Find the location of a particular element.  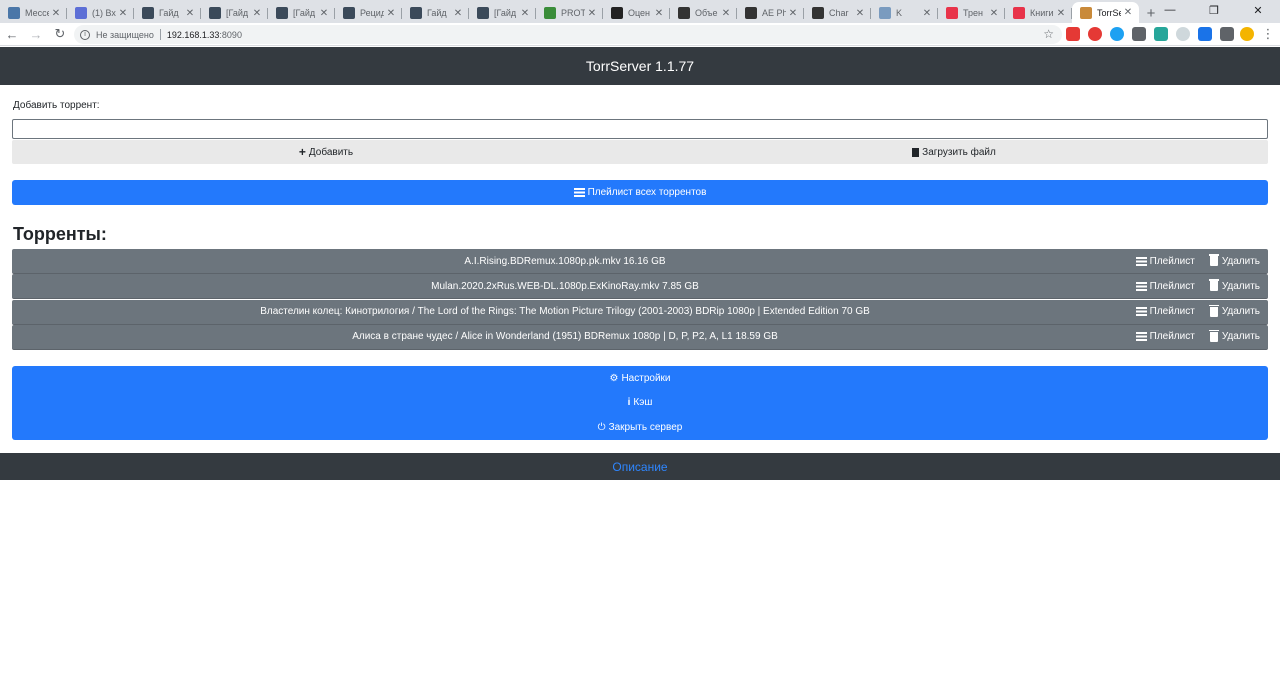

back-button: ← is located at coordinates (12, 34).